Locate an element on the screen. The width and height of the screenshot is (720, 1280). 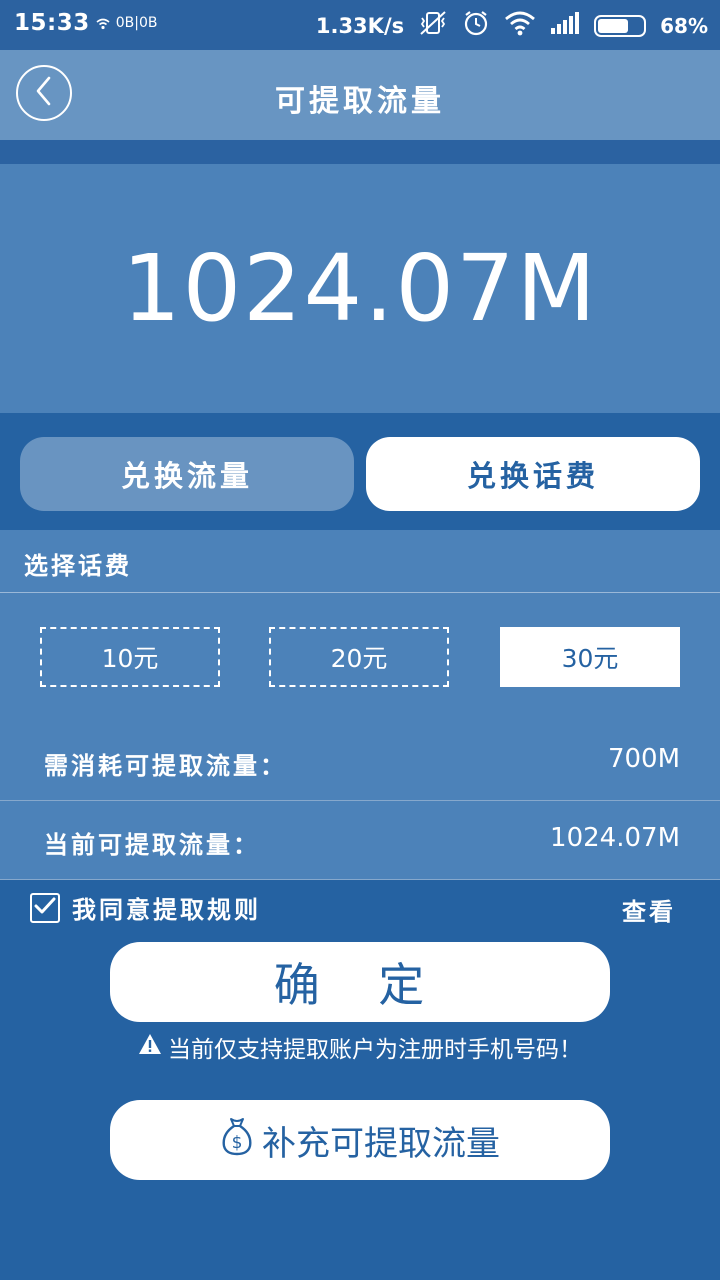
confirm-button: 确 定 is located at coordinates (360, 982).